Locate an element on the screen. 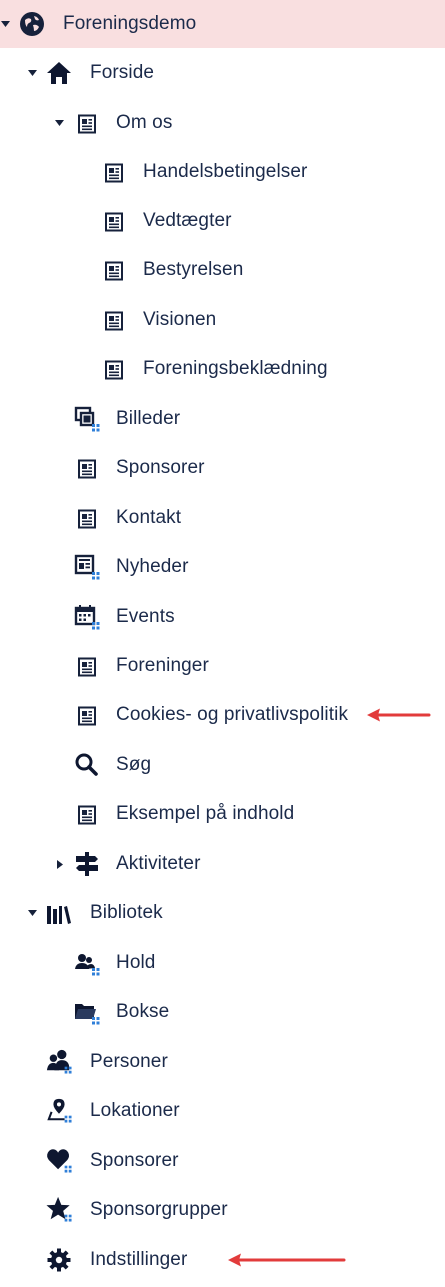 The height and width of the screenshot is (1287, 445). tree-item-label: Foreninger is located at coordinates (162, 665).